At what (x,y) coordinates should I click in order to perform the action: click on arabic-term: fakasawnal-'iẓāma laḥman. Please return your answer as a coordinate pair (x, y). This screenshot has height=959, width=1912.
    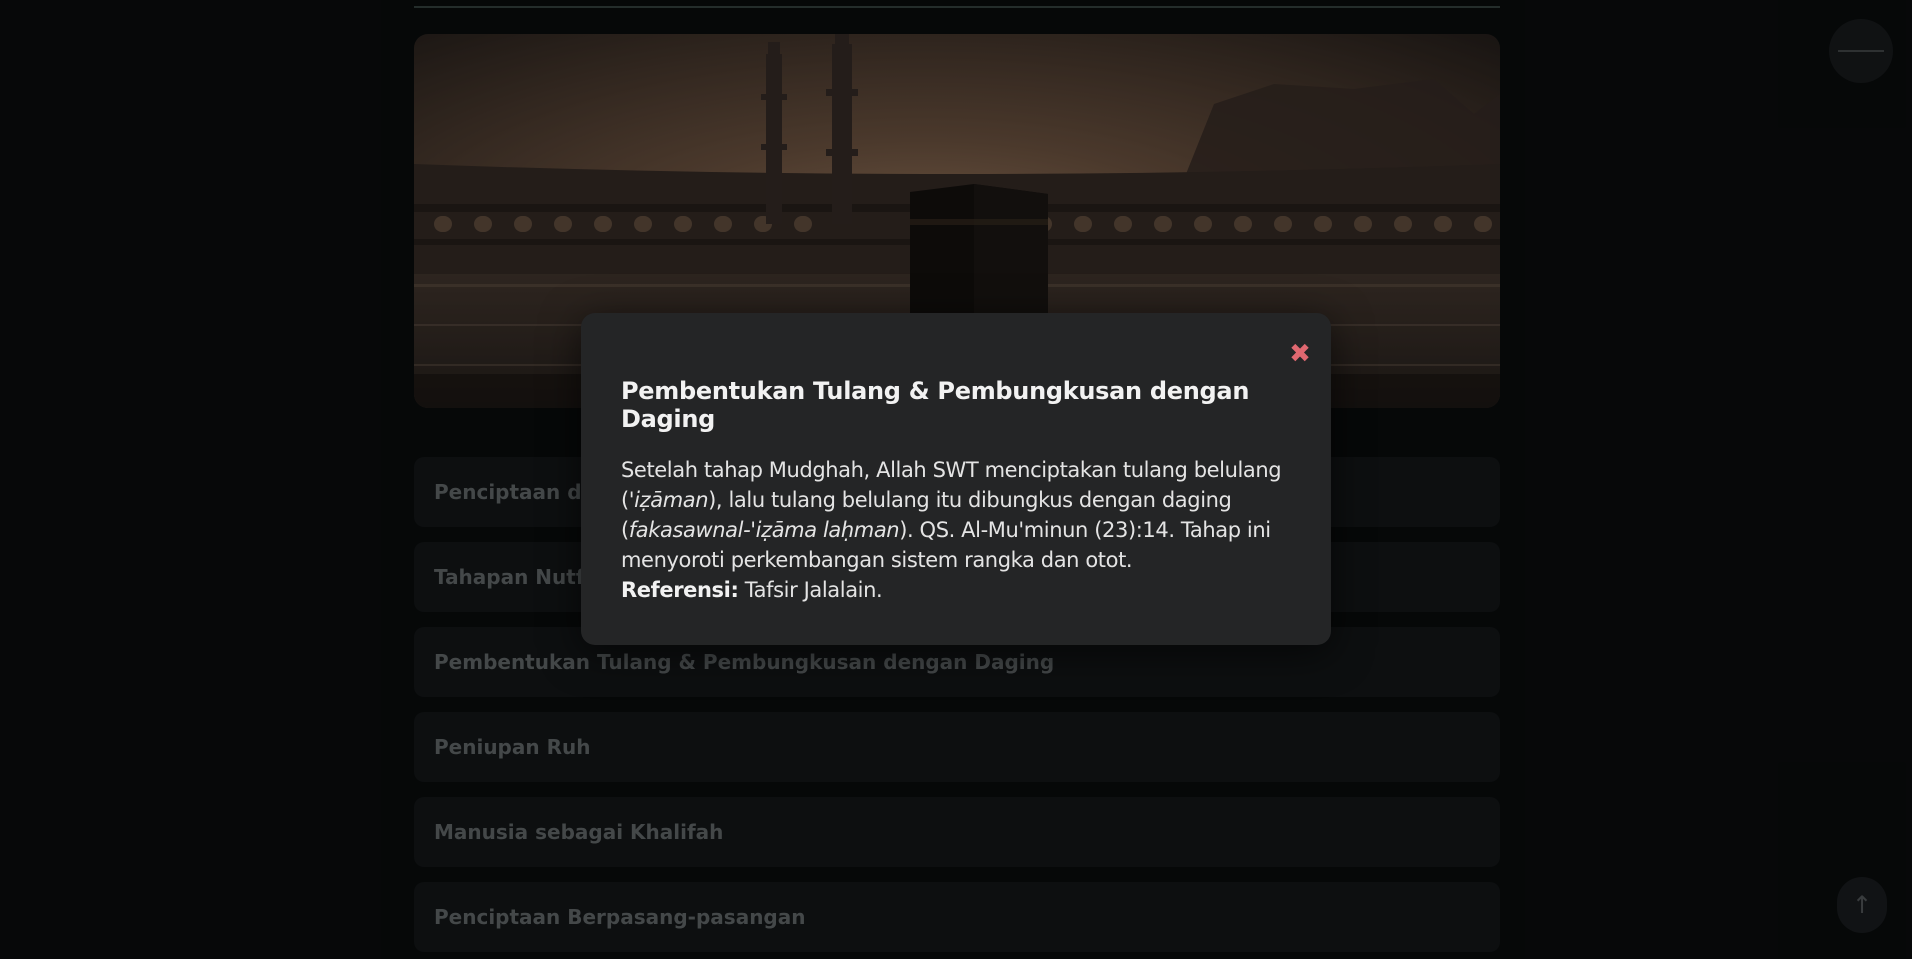
    Looking at the image, I should click on (764, 530).